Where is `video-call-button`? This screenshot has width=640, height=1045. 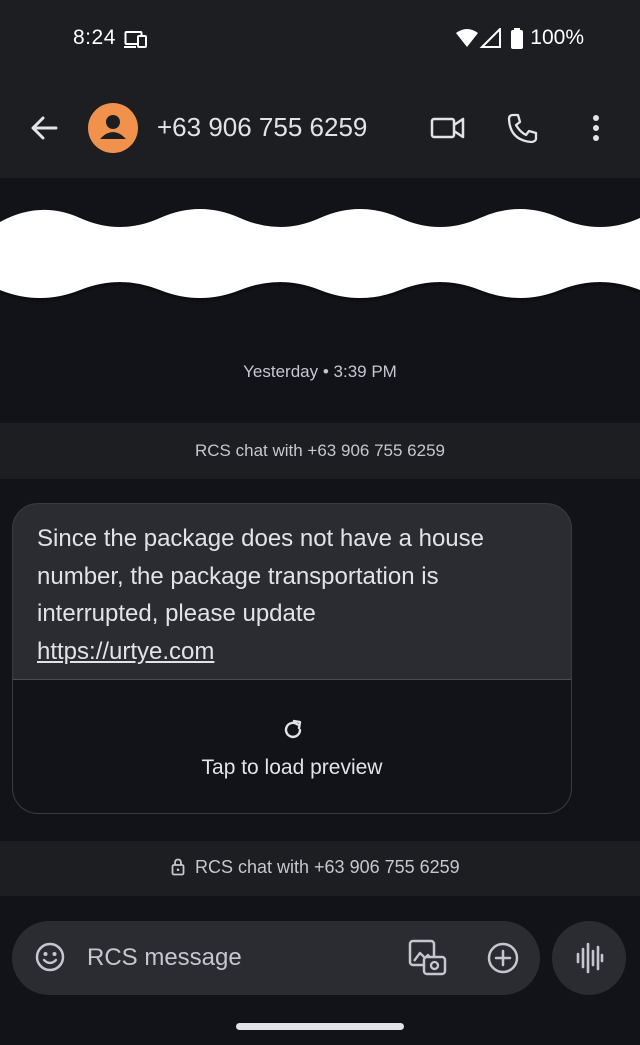
video-call-button is located at coordinates (448, 130).